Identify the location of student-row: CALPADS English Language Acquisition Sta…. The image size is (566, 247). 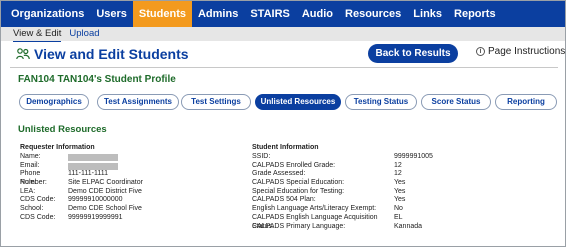
(327, 221).